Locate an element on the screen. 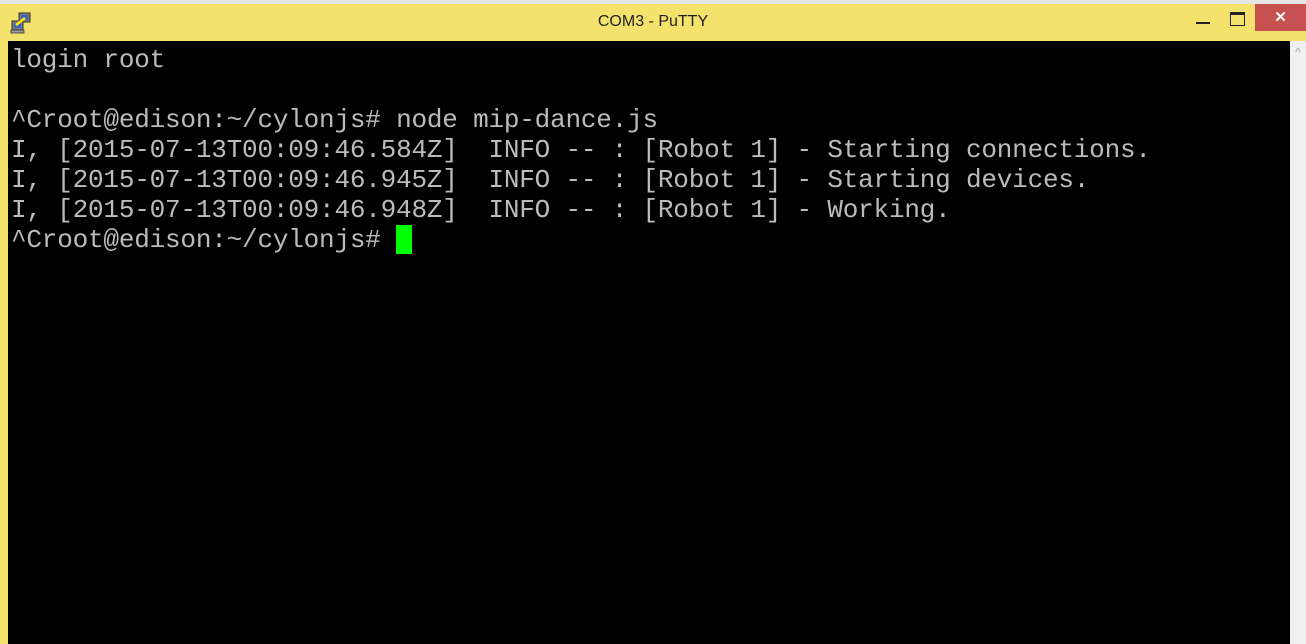 The height and width of the screenshot is (644, 1306). close-icon: ✕ is located at coordinates (1280, 17).